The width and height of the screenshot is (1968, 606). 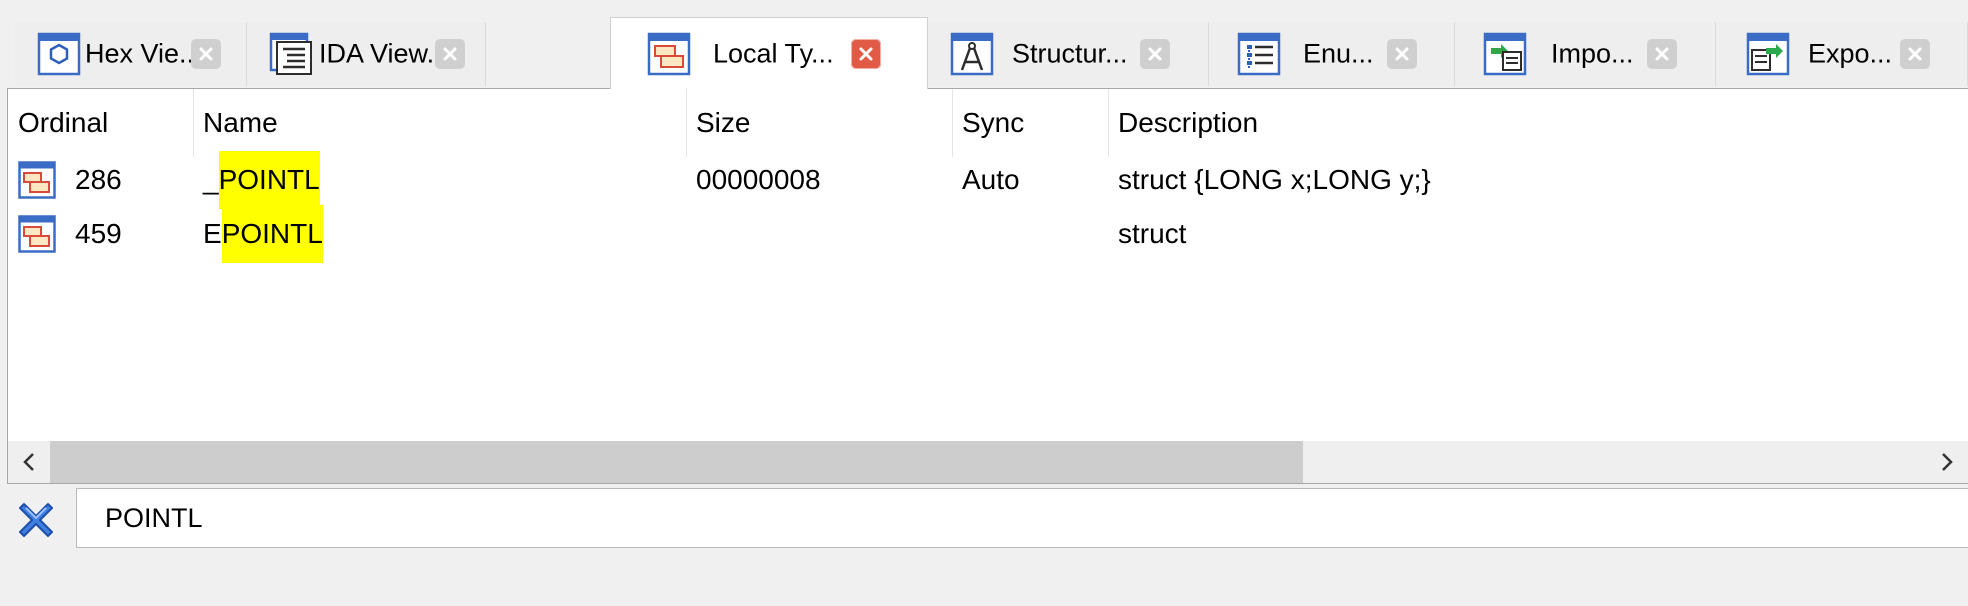 What do you see at coordinates (991, 179) in the screenshot?
I see `cell-sync: Auto` at bounding box center [991, 179].